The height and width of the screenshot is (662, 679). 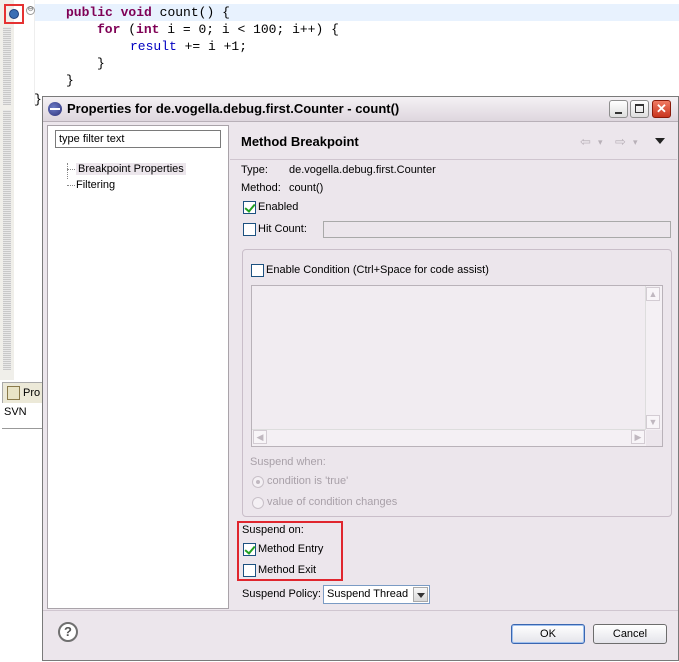 I want to click on keyword: void, so click(x=136, y=12).